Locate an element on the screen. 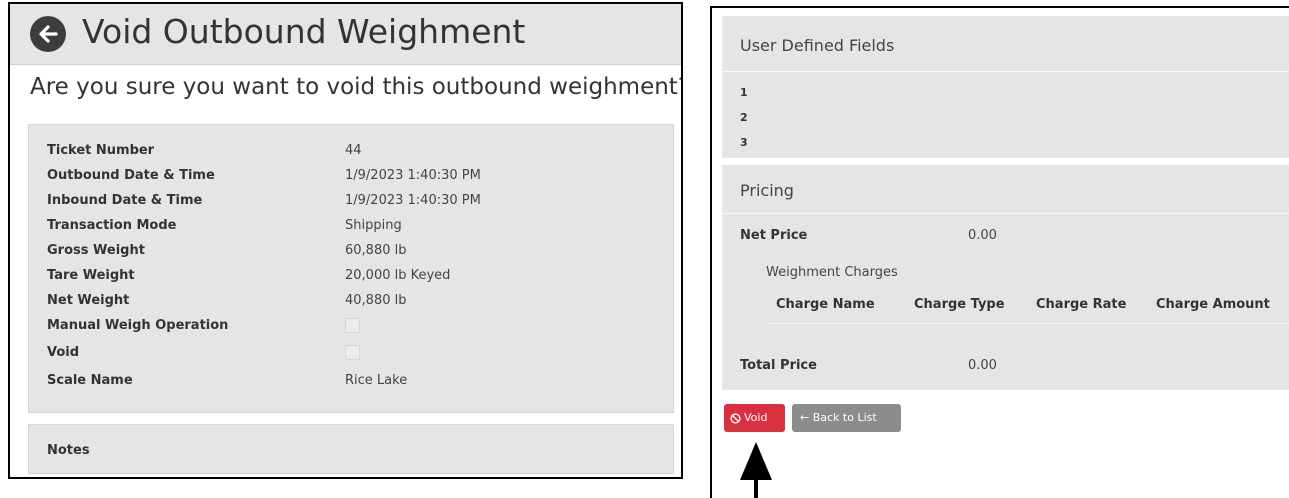 This screenshot has width=1289, height=498. udf-header: User Defined Fields is located at coordinates (817, 45).